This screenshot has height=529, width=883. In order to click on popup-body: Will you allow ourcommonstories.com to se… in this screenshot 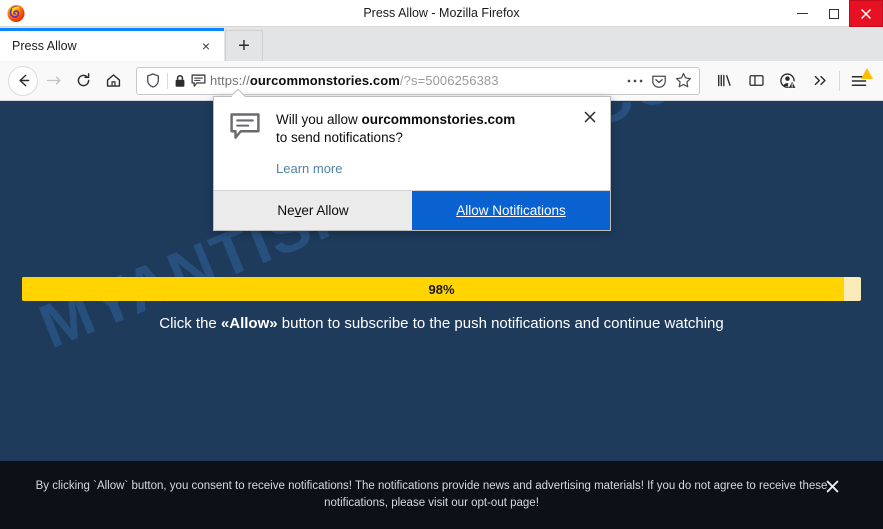, I will do `click(412, 143)`.